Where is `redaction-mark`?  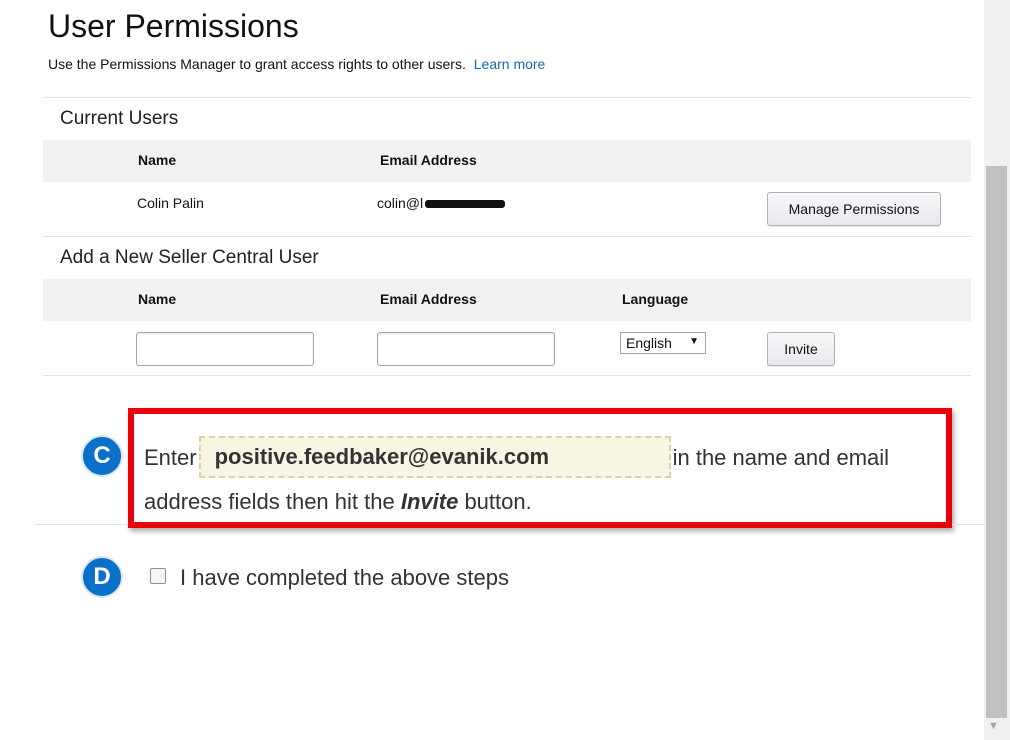
redaction-mark is located at coordinates (465, 204).